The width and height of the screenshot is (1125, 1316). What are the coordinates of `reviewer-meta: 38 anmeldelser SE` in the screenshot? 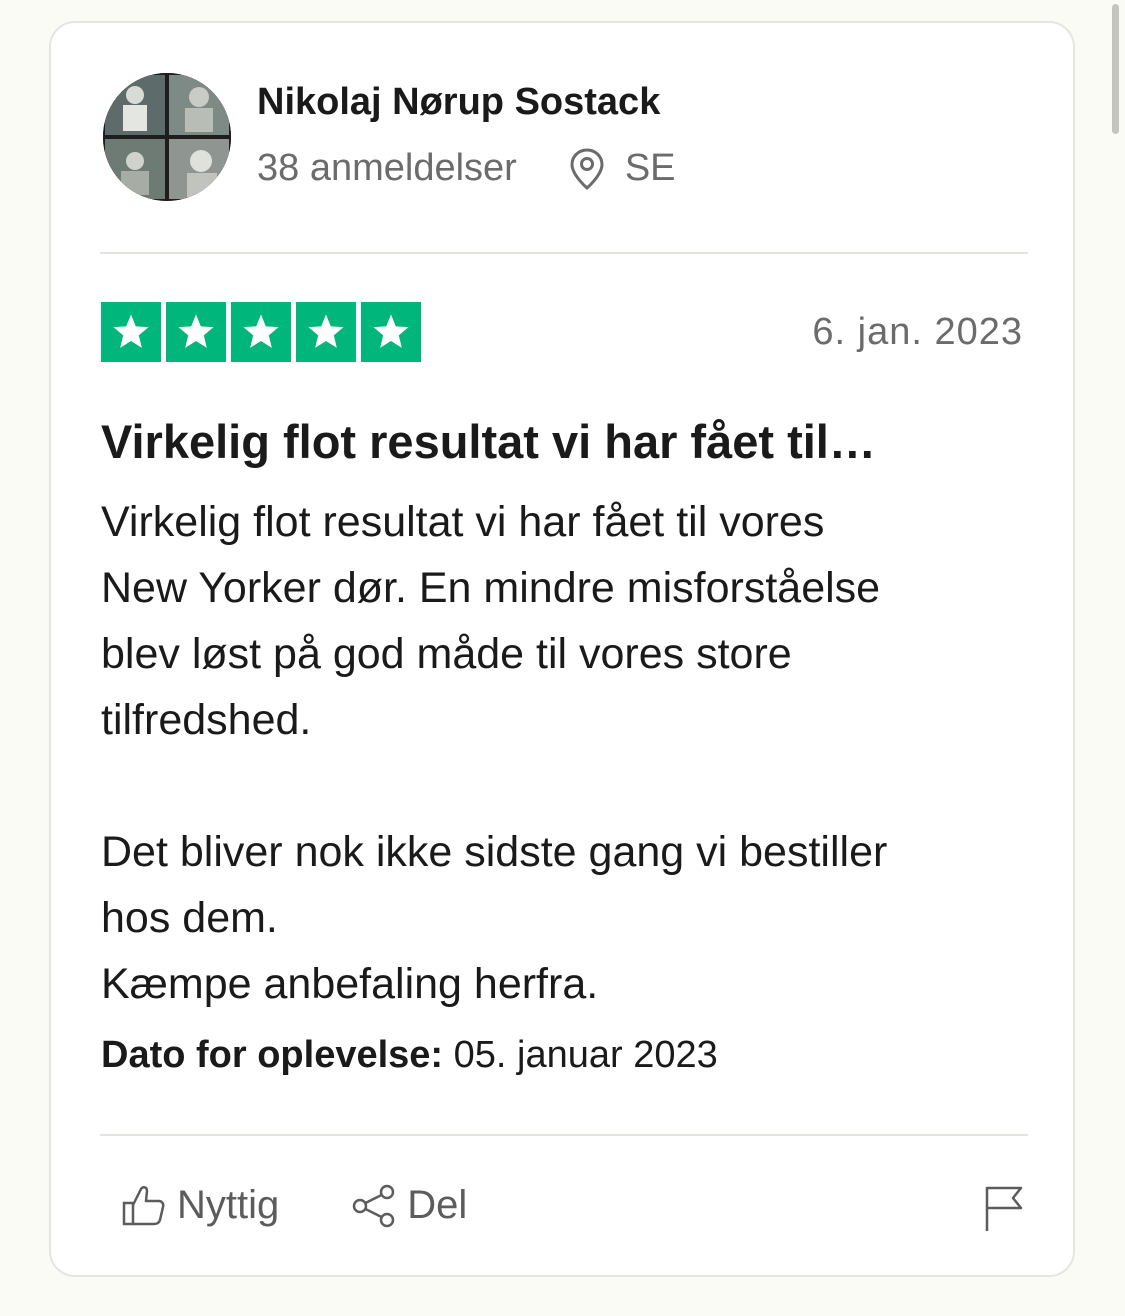 It's located at (466, 168).